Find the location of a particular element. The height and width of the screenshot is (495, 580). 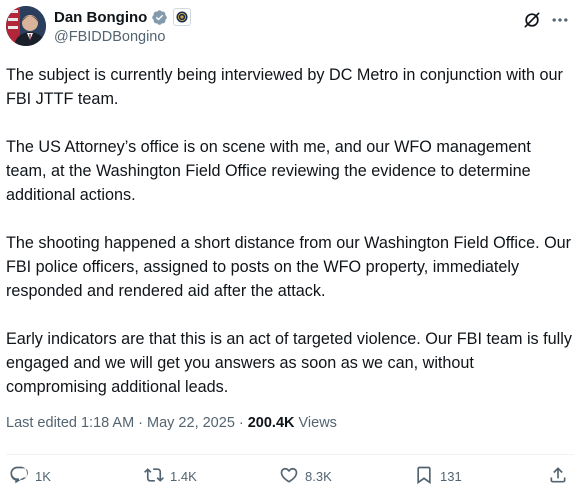

share-button is located at coordinates (558, 476).